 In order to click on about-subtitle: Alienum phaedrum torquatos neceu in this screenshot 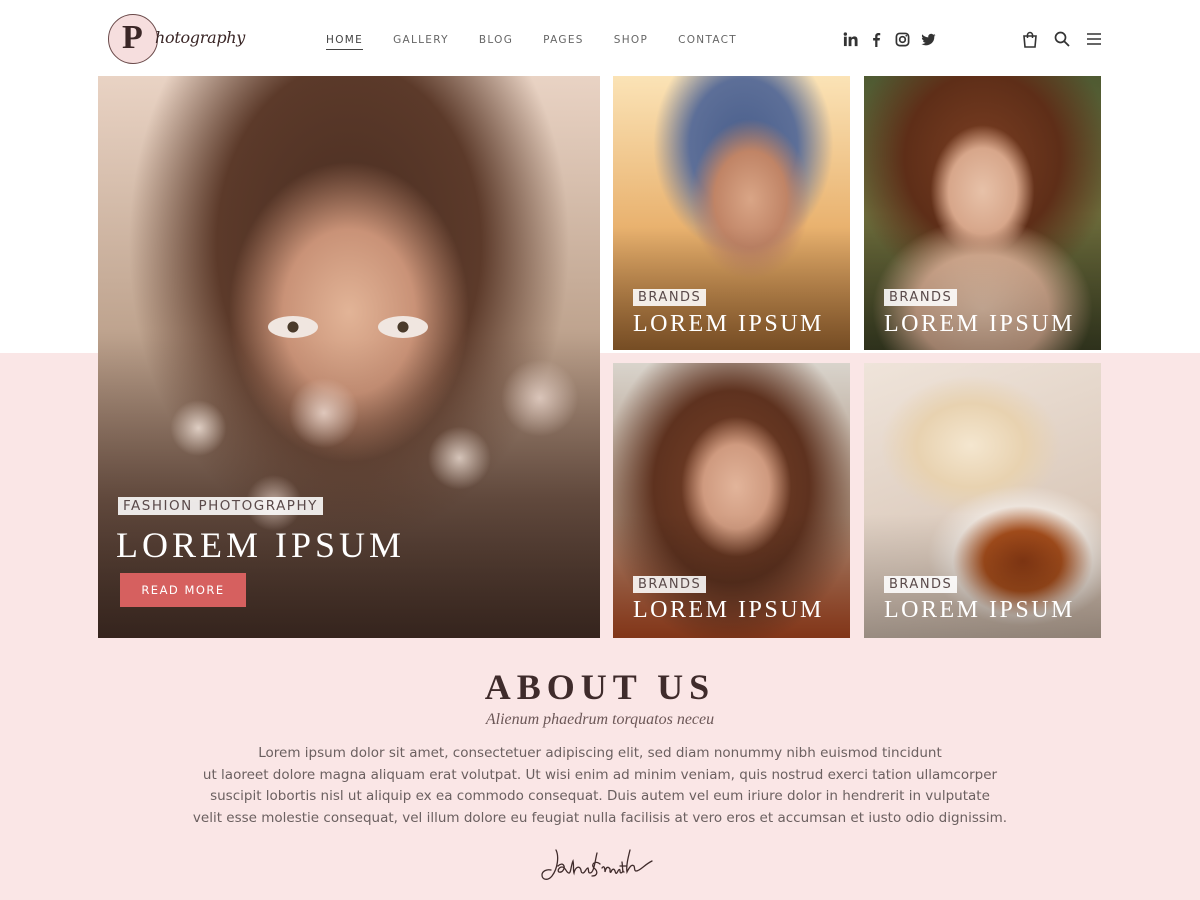, I will do `click(600, 719)`.